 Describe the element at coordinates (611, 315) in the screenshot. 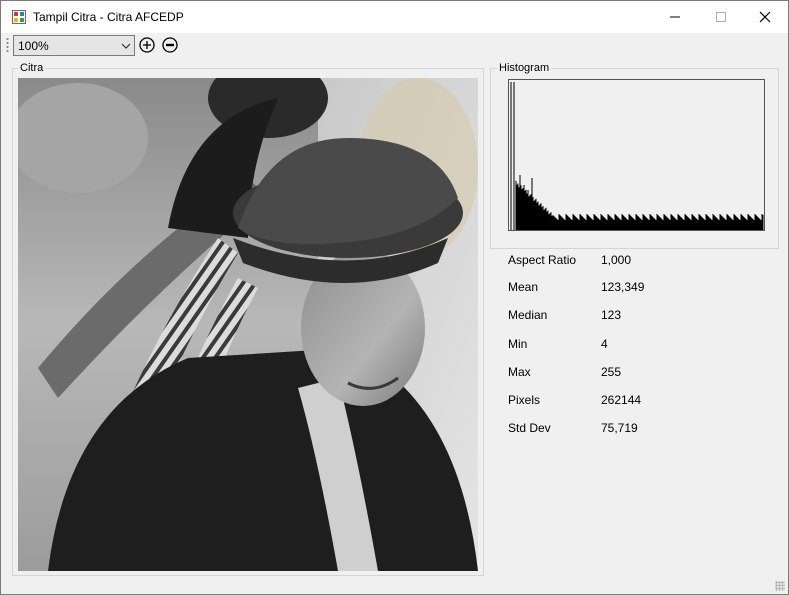

I see `stat-value: 123` at that location.